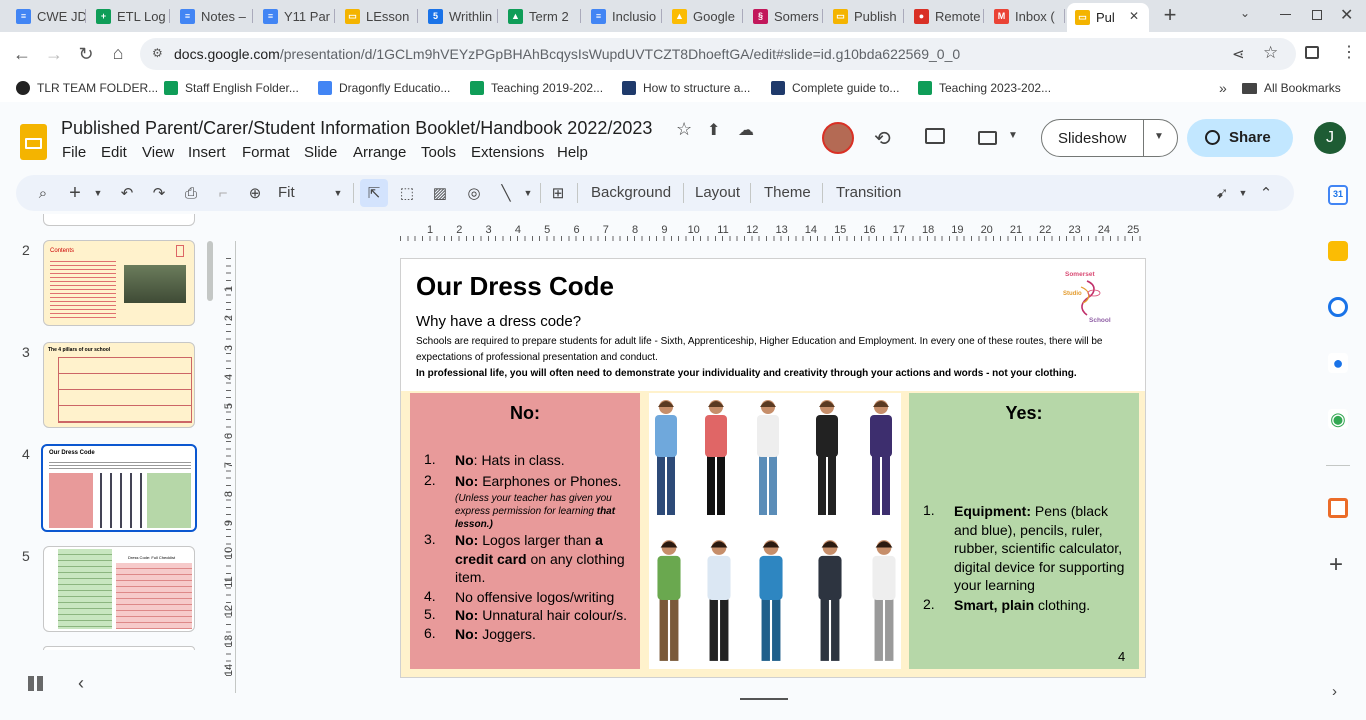  I want to click on collaborator-avatar, so click(838, 138).